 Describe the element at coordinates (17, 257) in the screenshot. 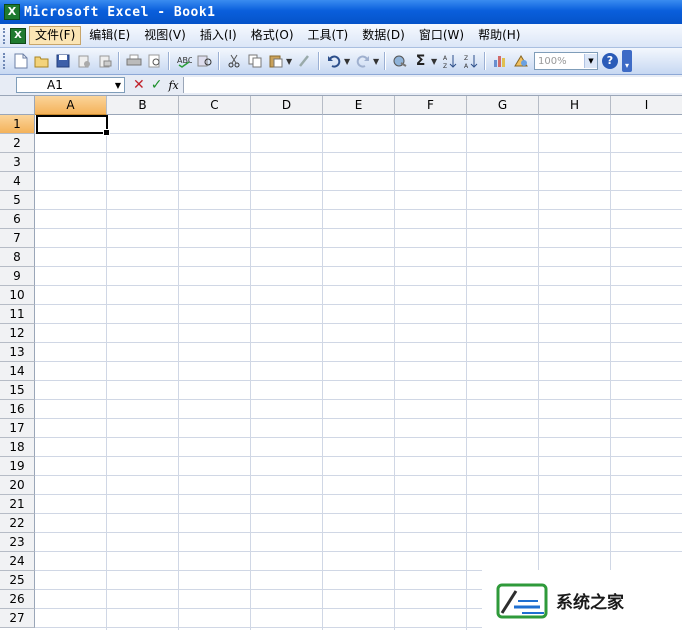

I see `row-header-8: 8` at that location.